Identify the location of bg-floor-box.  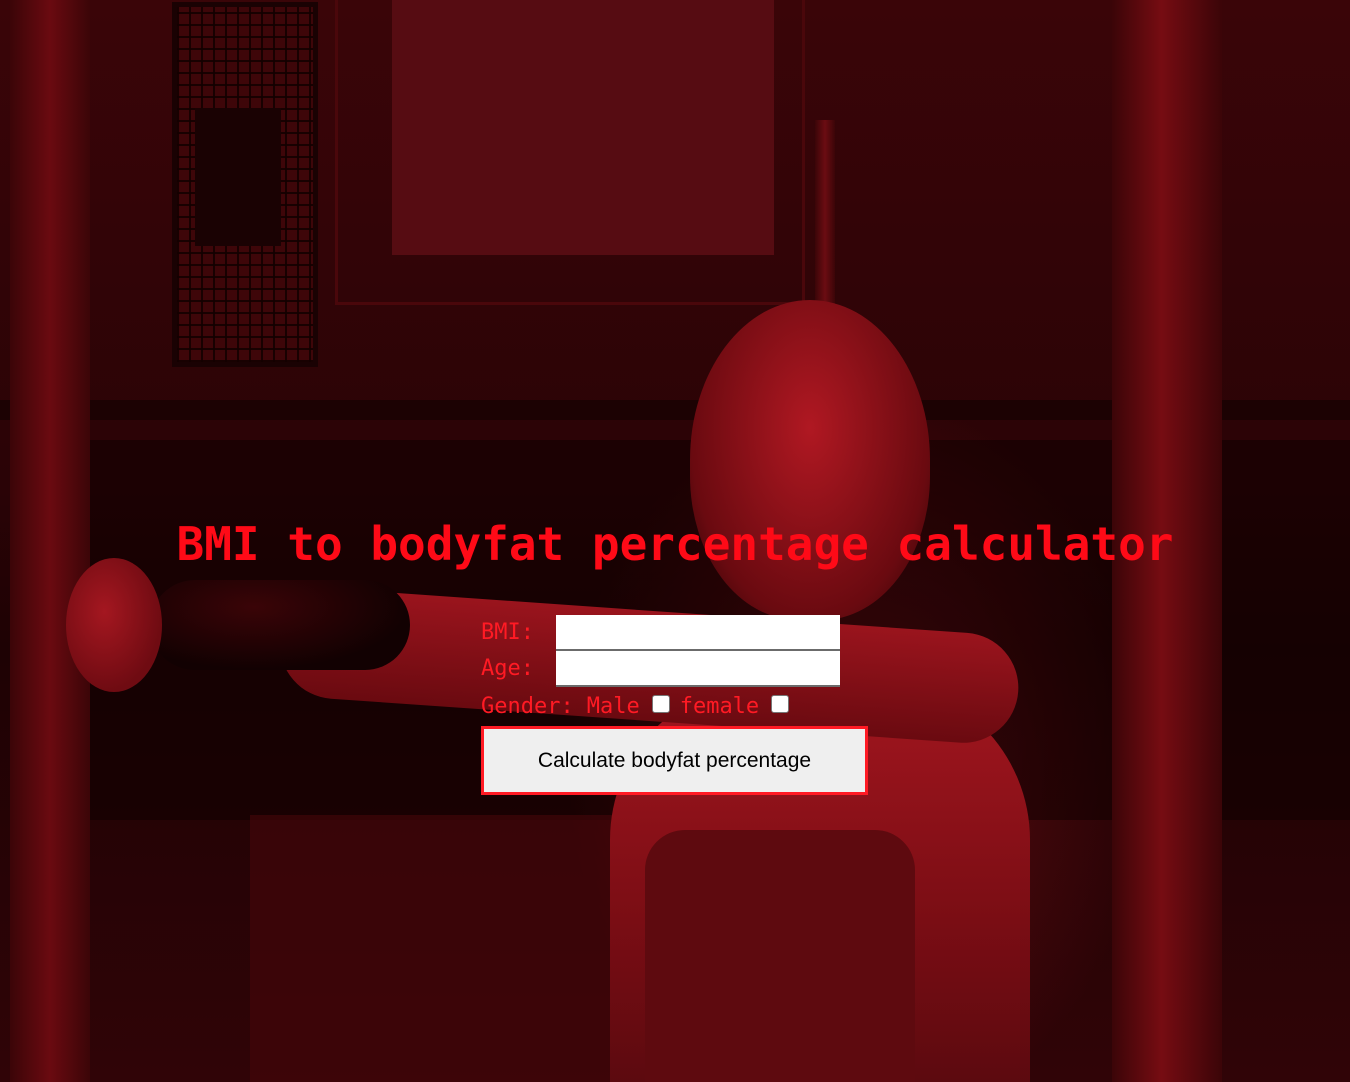
(460, 948).